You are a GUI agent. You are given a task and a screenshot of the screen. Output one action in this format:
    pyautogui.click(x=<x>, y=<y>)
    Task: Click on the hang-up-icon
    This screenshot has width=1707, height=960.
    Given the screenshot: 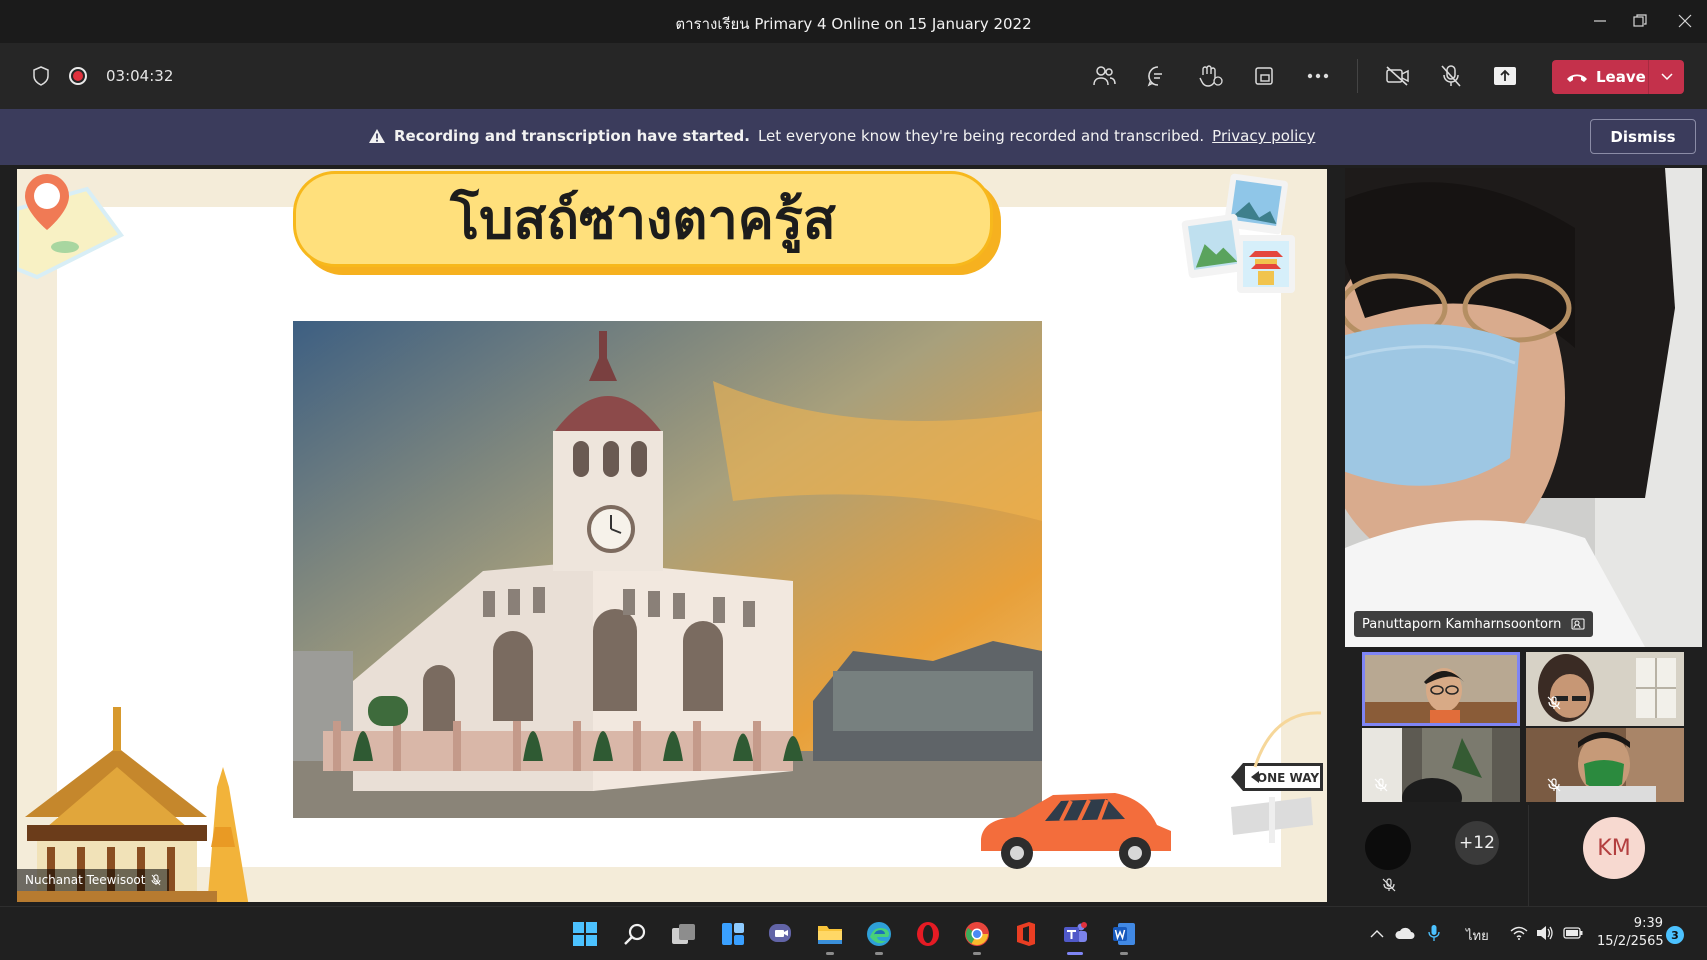 What is the action you would take?
    pyautogui.click(x=1577, y=78)
    